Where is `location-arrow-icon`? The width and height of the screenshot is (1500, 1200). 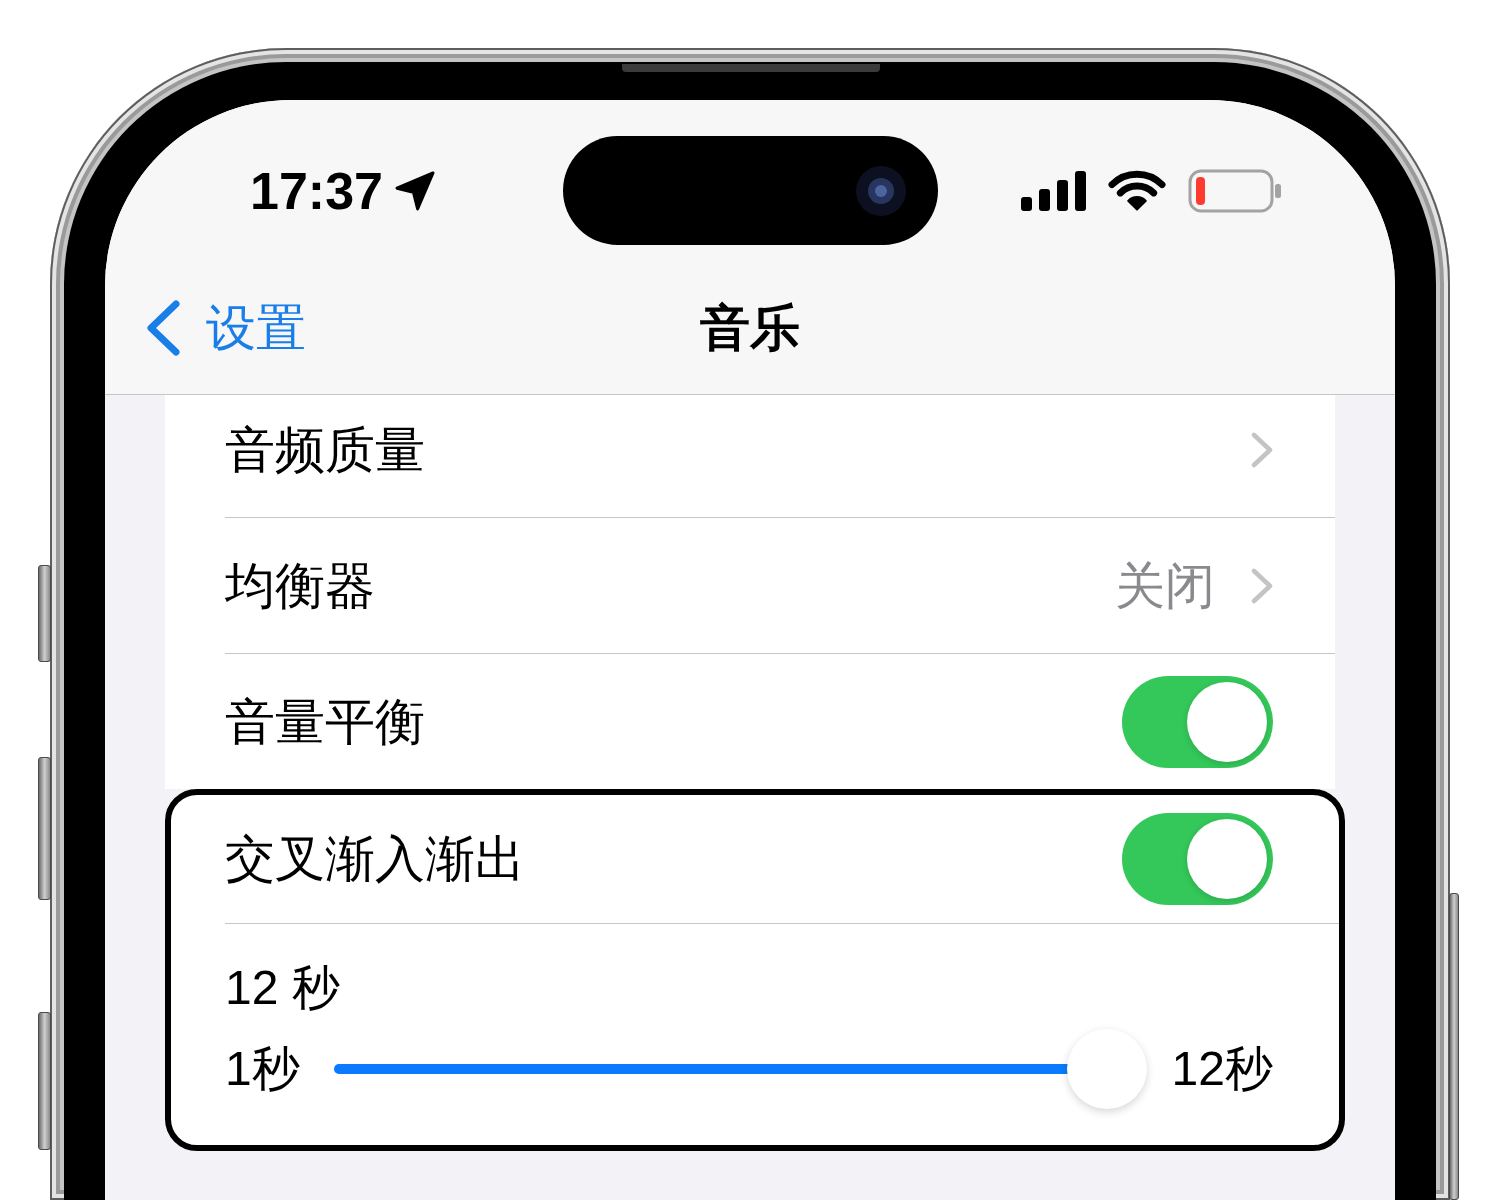
location-arrow-icon is located at coordinates (415, 190).